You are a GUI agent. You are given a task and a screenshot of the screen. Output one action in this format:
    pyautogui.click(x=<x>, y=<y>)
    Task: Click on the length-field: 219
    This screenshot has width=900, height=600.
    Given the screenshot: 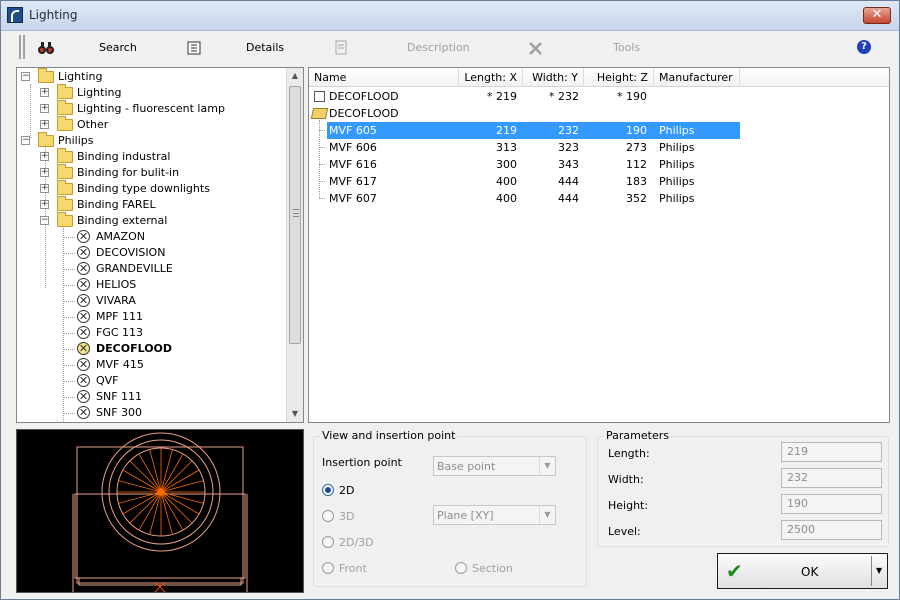 What is the action you would take?
    pyautogui.click(x=831, y=452)
    